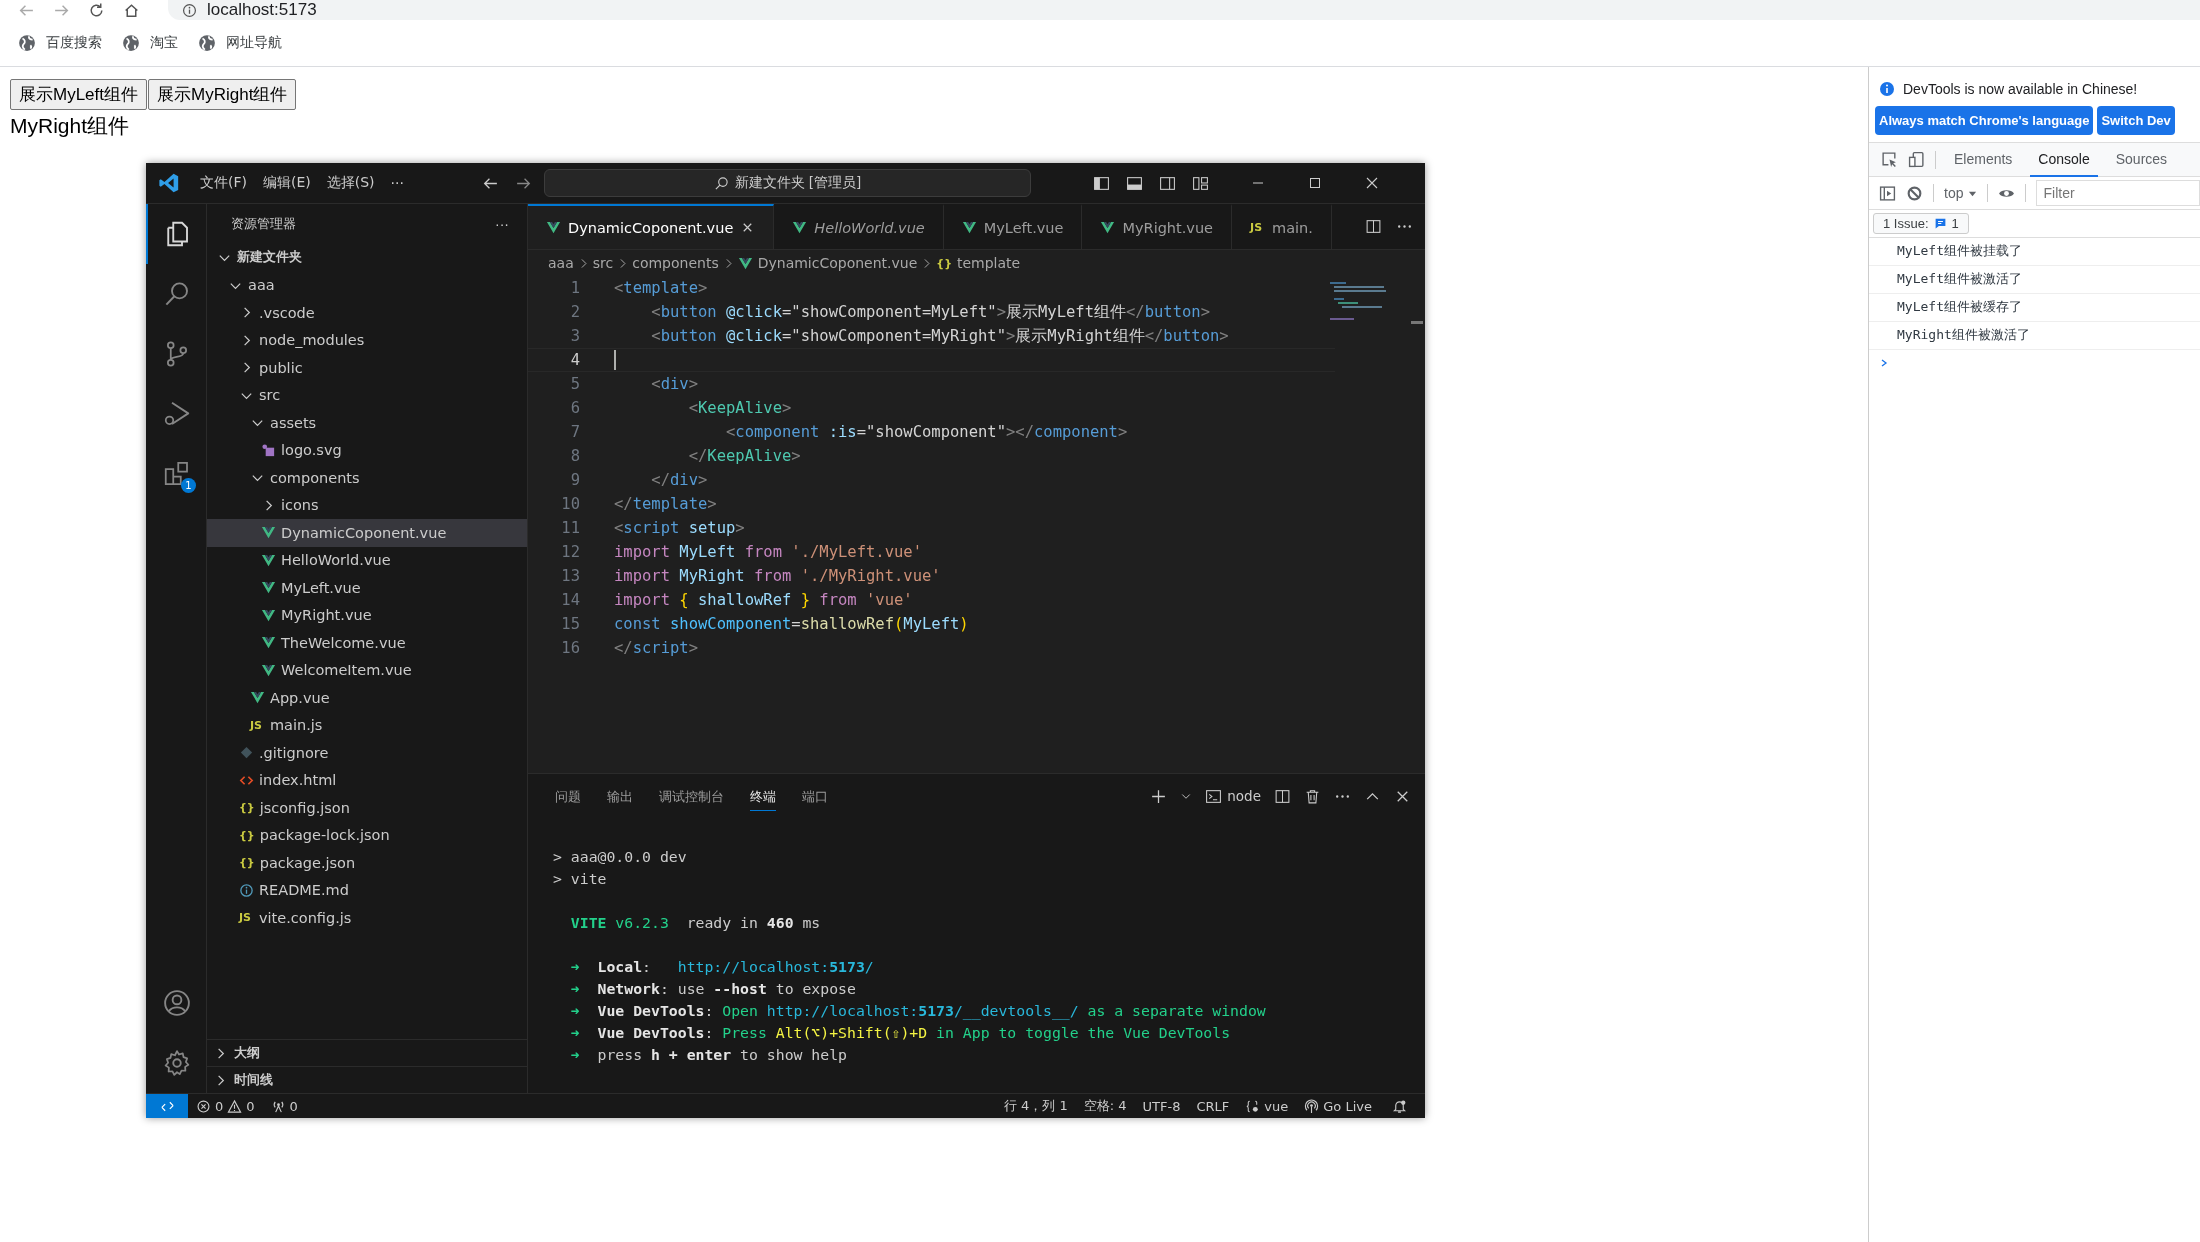  I want to click on file-item: TheWelcome.vue, so click(367, 643).